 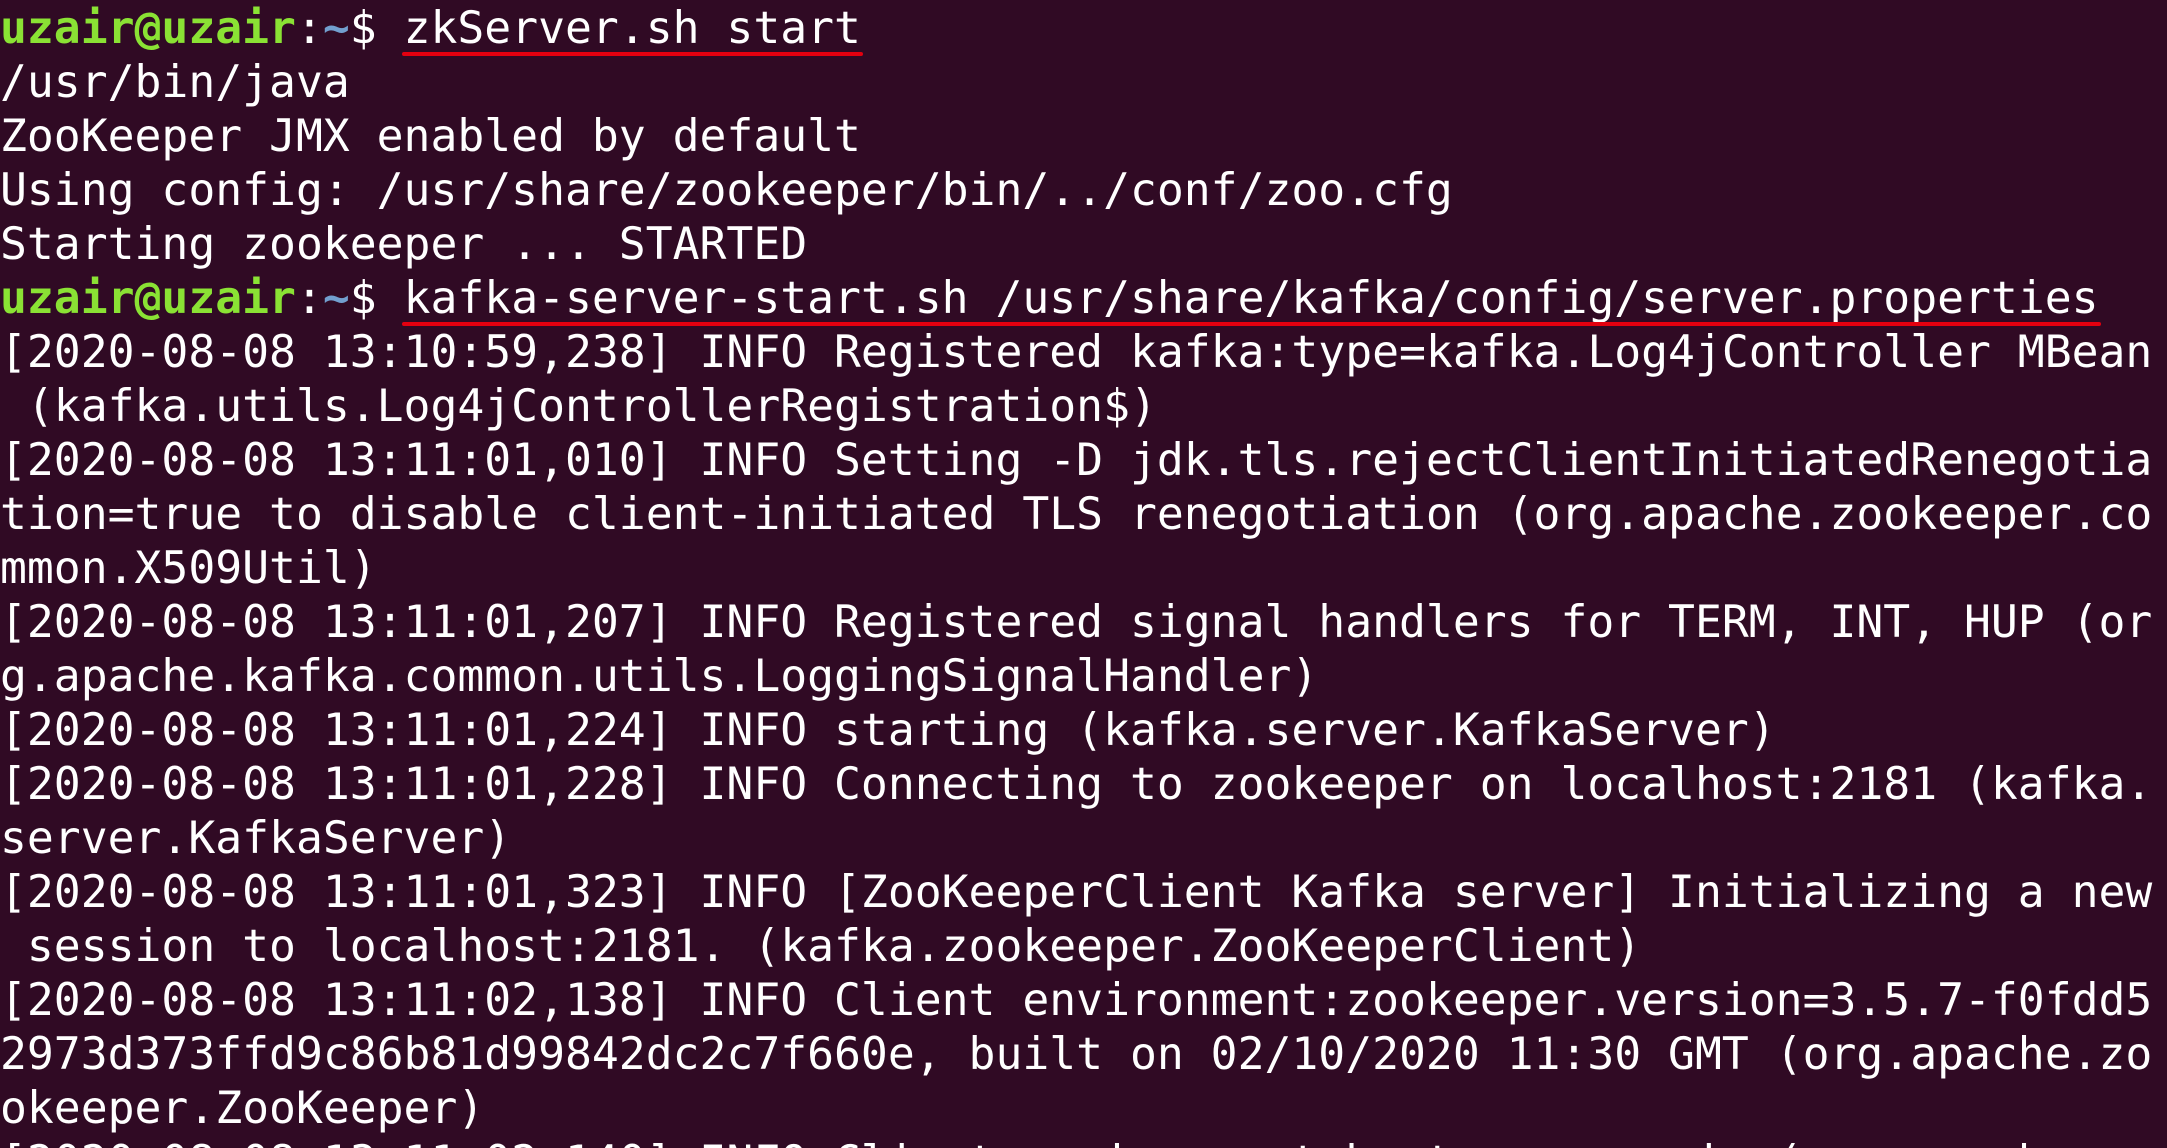 I want to click on output-line: ZooKeeper JMX enabled by default, so click(x=430, y=136).